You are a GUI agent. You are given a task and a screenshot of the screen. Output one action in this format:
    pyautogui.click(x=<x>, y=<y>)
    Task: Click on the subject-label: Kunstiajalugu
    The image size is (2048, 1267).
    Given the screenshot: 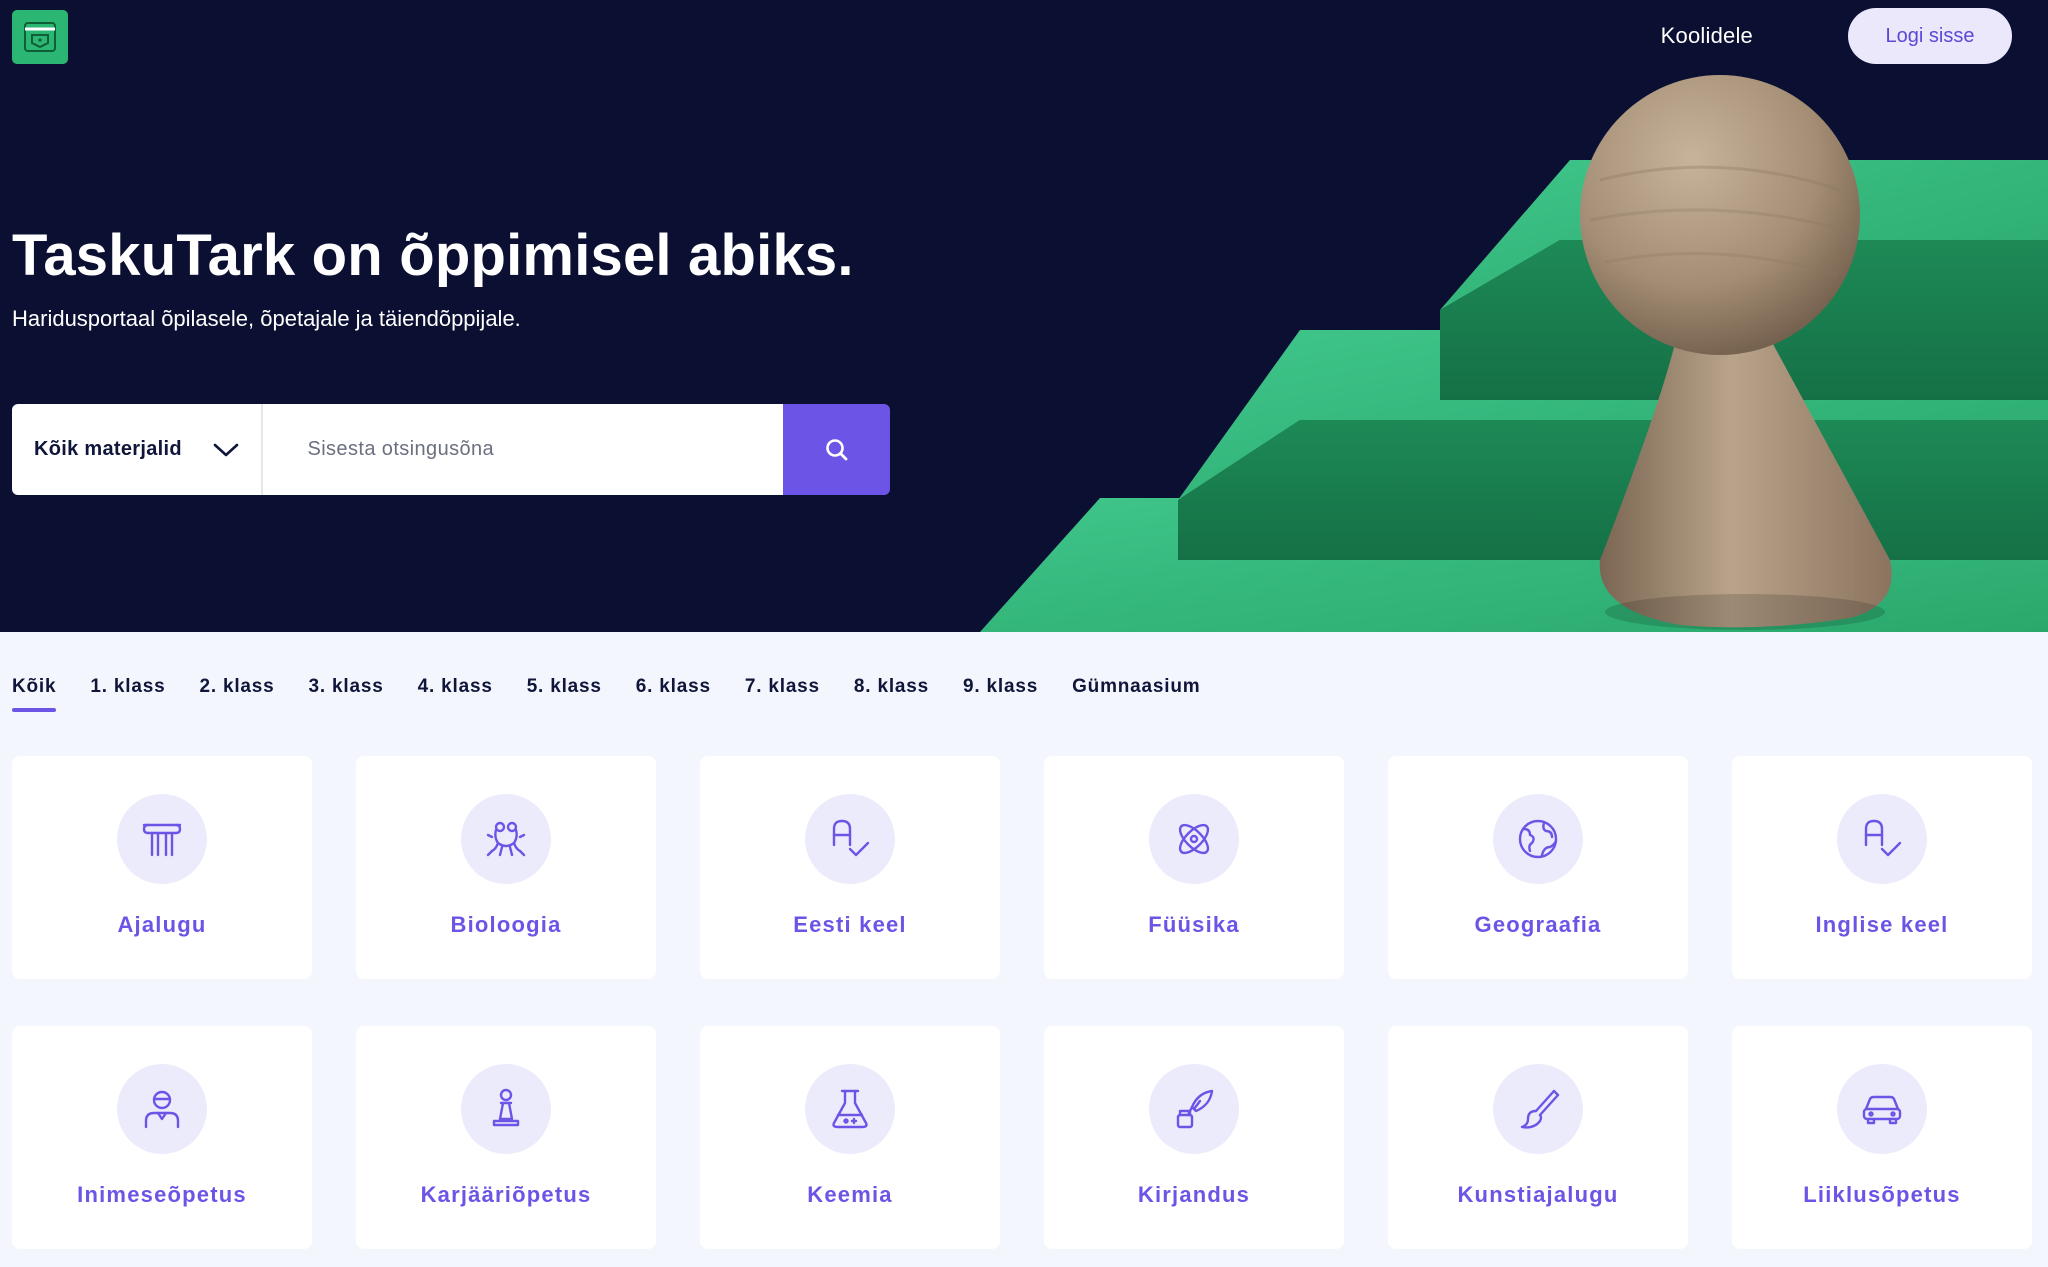 What is the action you would take?
    pyautogui.click(x=1538, y=1194)
    